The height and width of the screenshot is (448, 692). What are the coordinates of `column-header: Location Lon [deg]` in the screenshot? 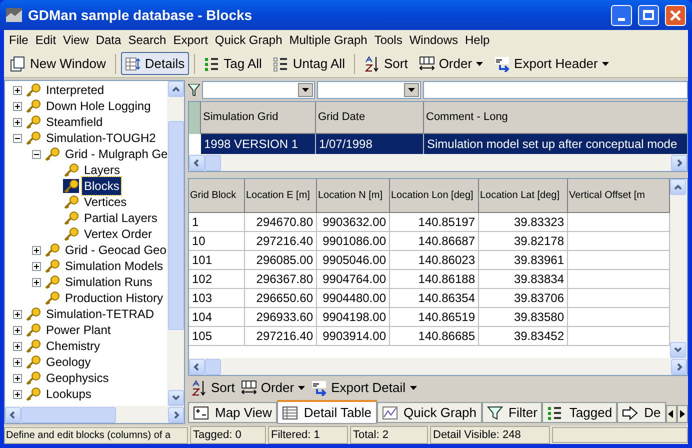 It's located at (434, 196).